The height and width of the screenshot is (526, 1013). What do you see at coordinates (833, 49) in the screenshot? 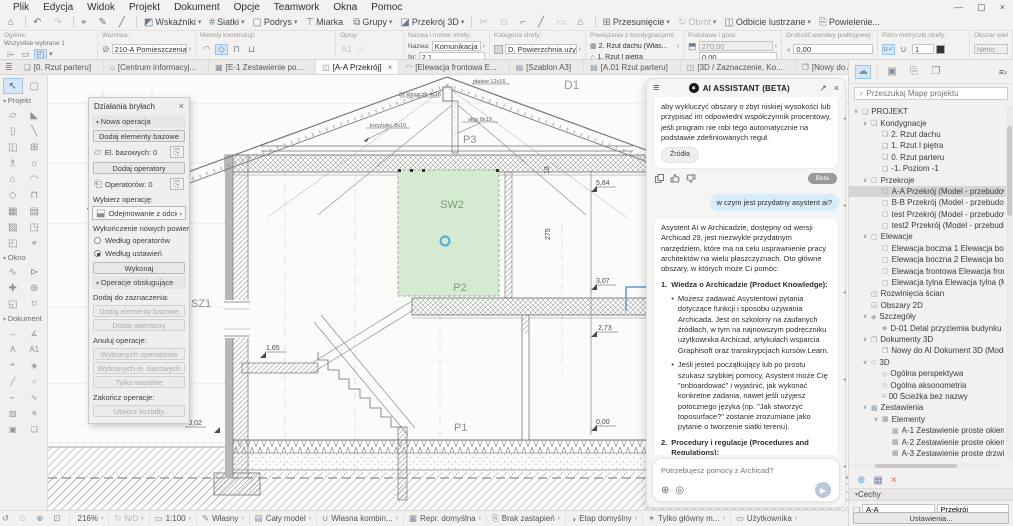
I see `floor-thickness-input: 0,00` at bounding box center [833, 49].